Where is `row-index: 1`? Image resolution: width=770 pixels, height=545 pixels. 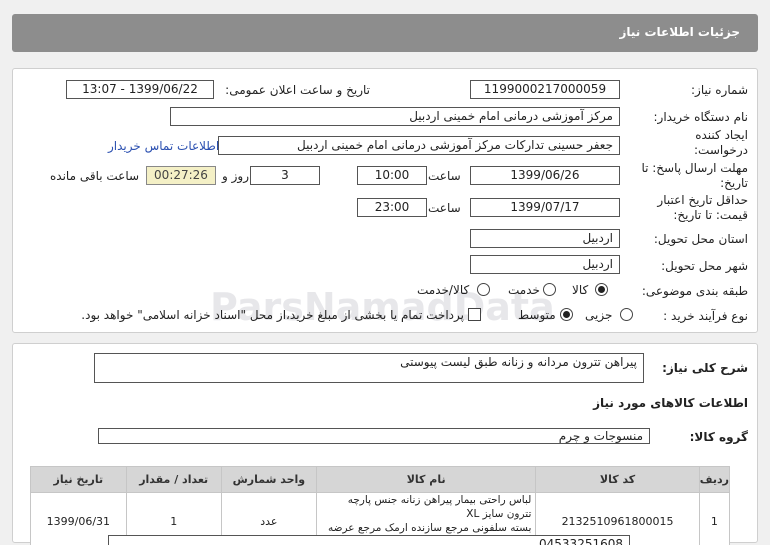
row-index: 1 is located at coordinates (714, 518).